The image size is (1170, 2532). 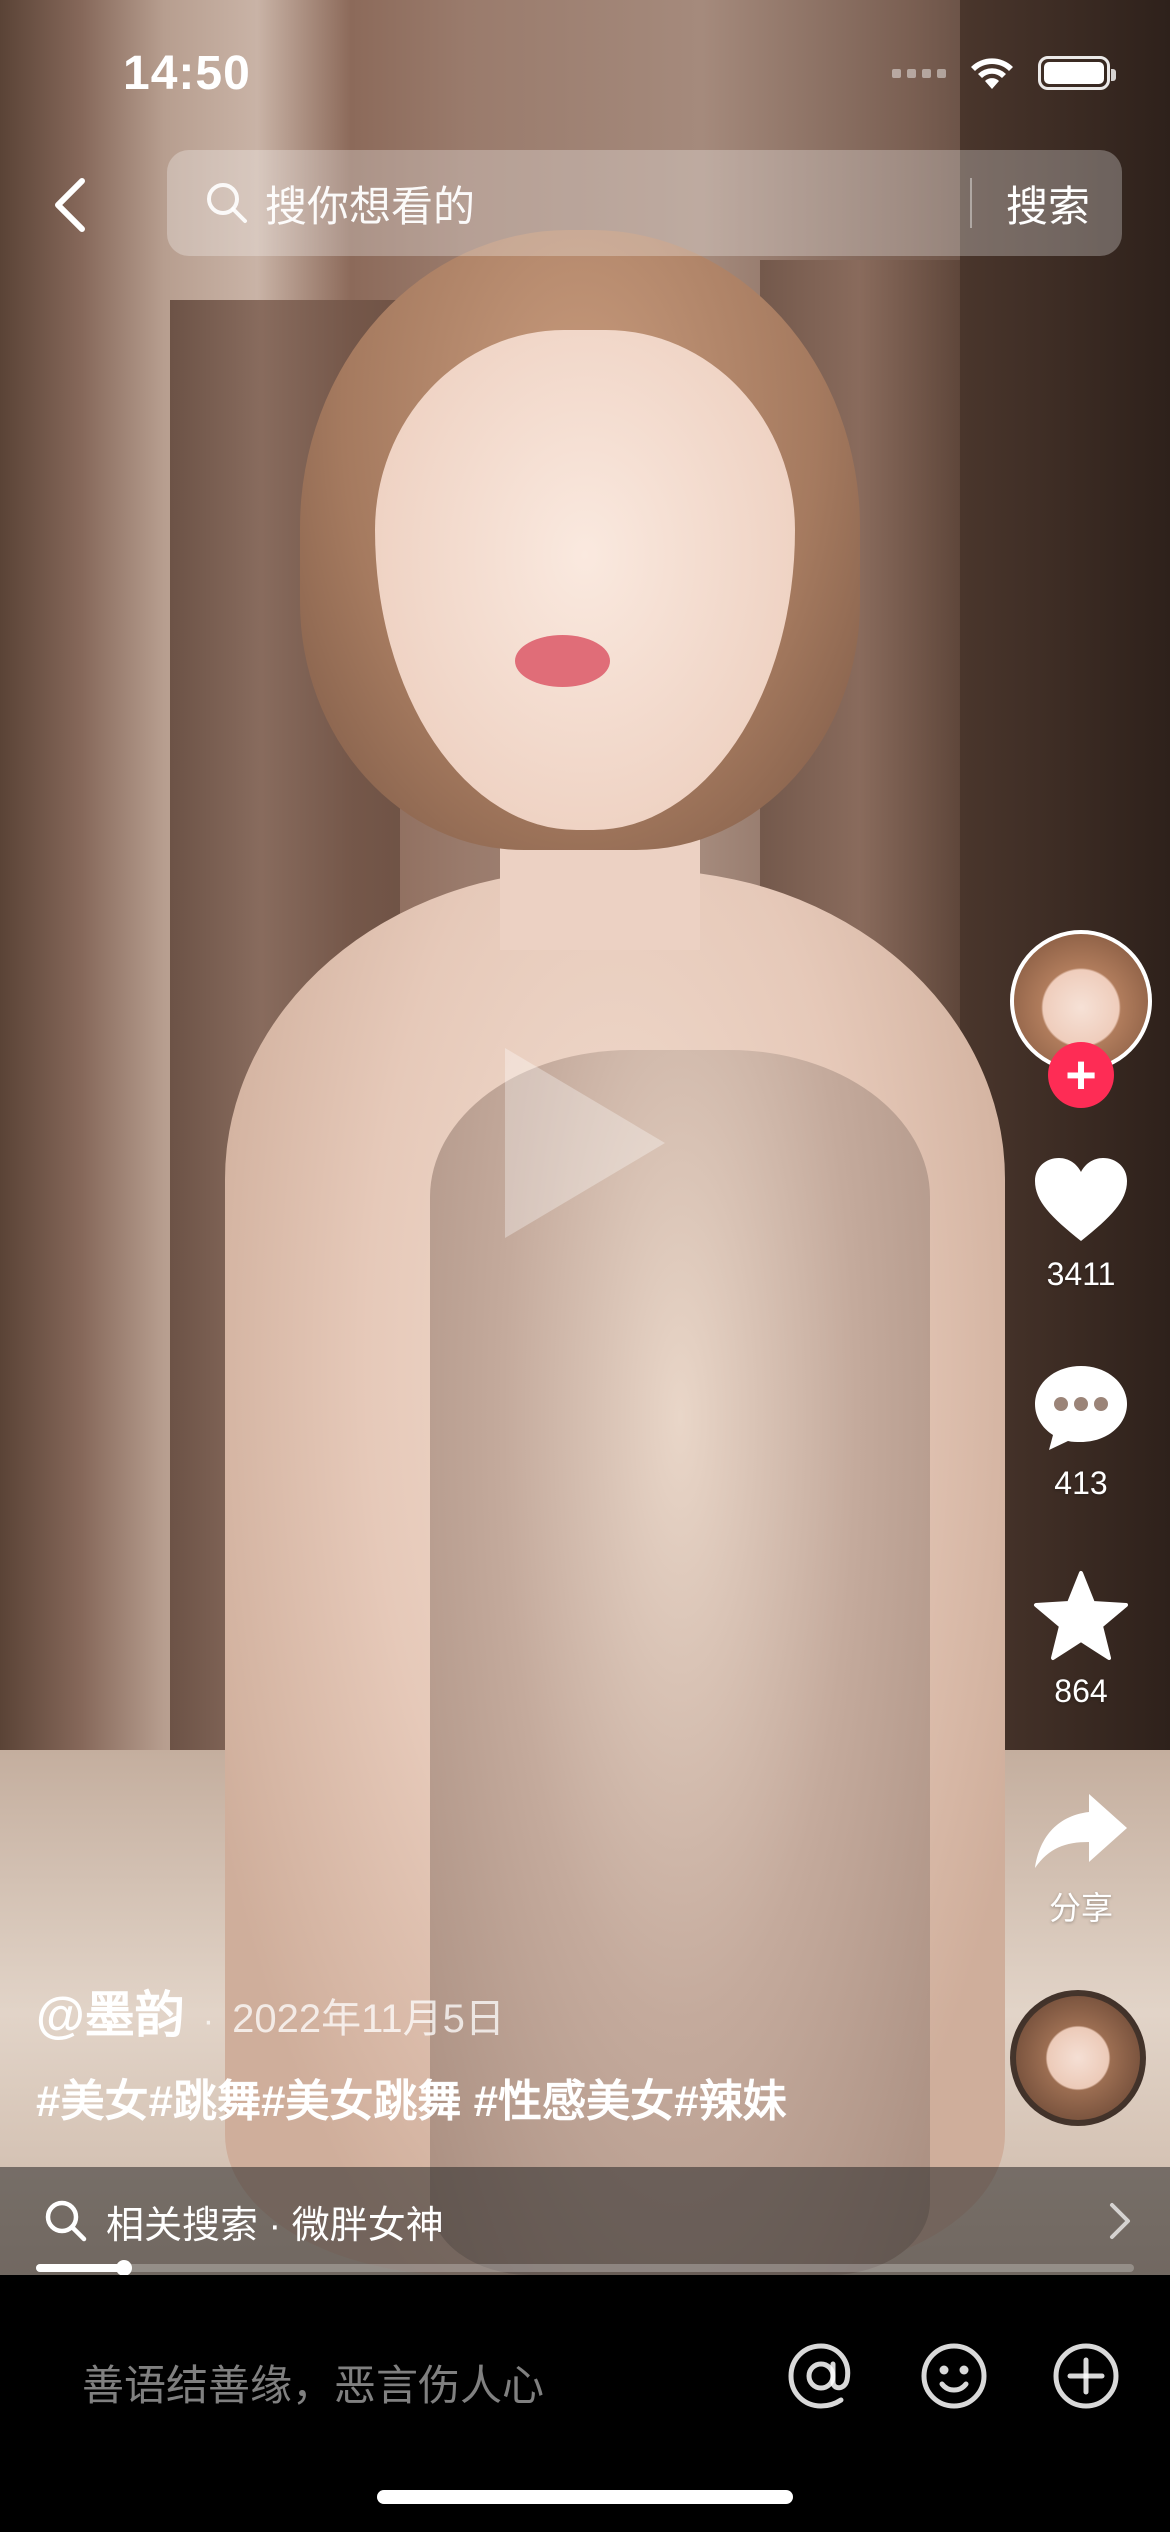 I want to click on share-icon, so click(x=1081, y=1831).